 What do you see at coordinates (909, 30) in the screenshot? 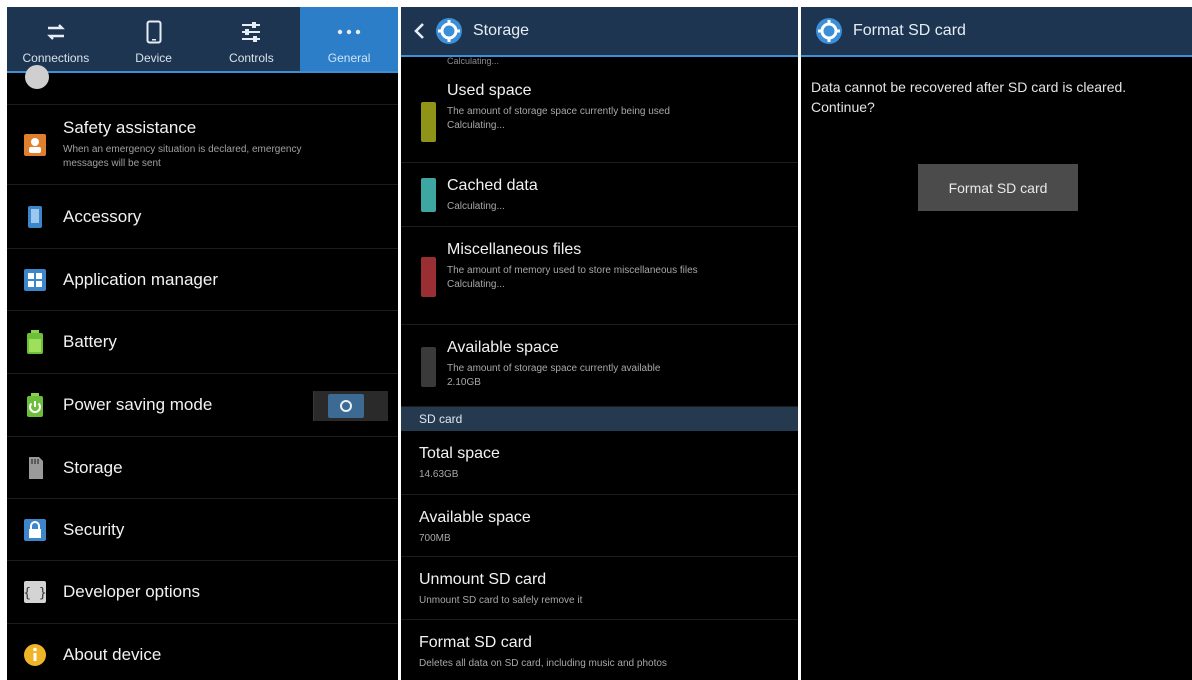
I see `page-title: Format SD card` at bounding box center [909, 30].